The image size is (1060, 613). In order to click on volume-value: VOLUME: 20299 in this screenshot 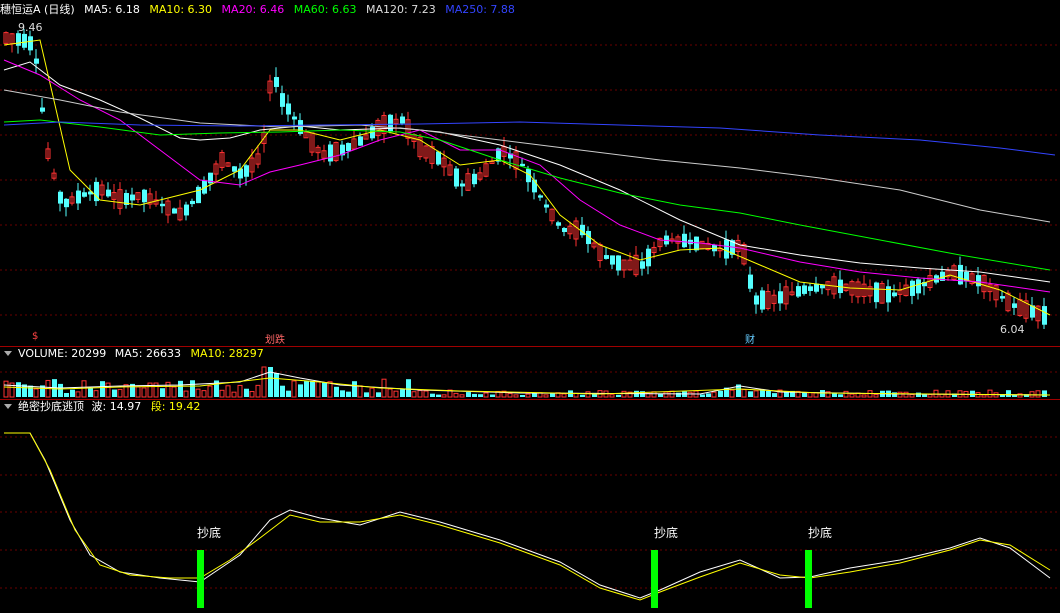, I will do `click(62, 353)`.